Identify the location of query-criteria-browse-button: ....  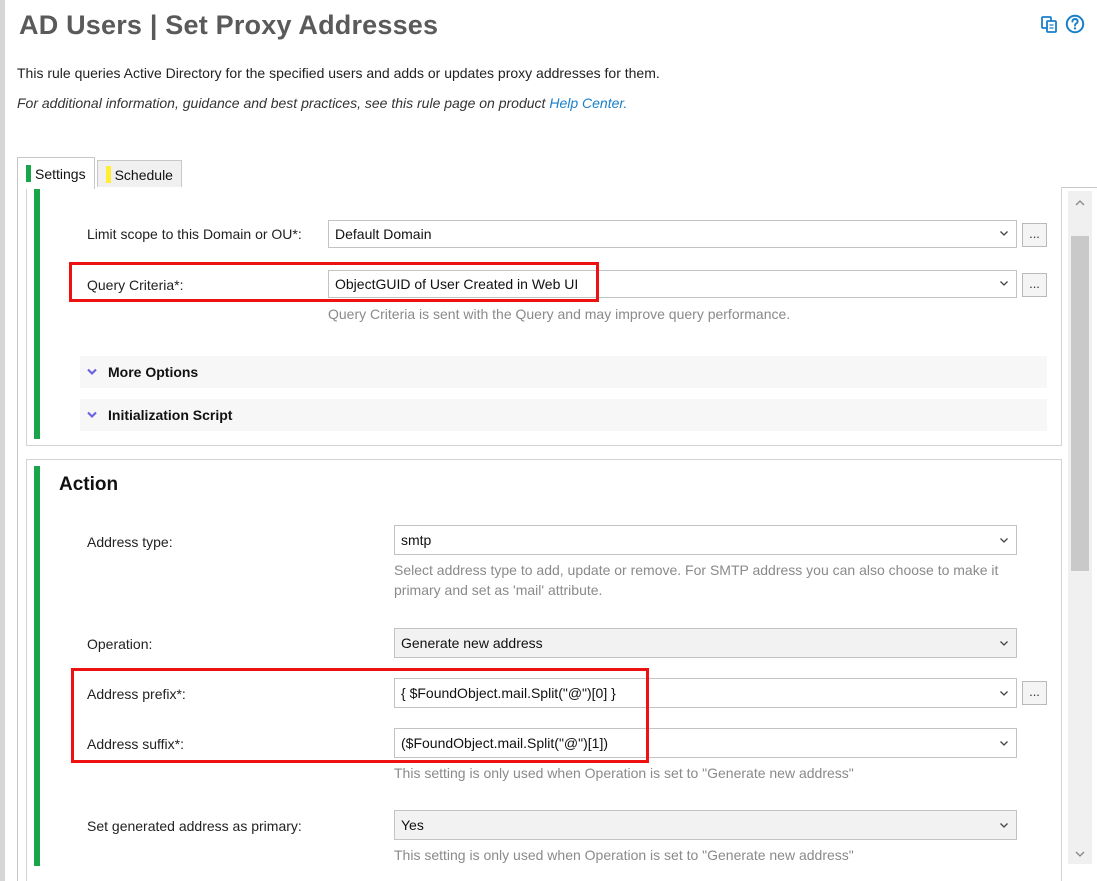
(1034, 285).